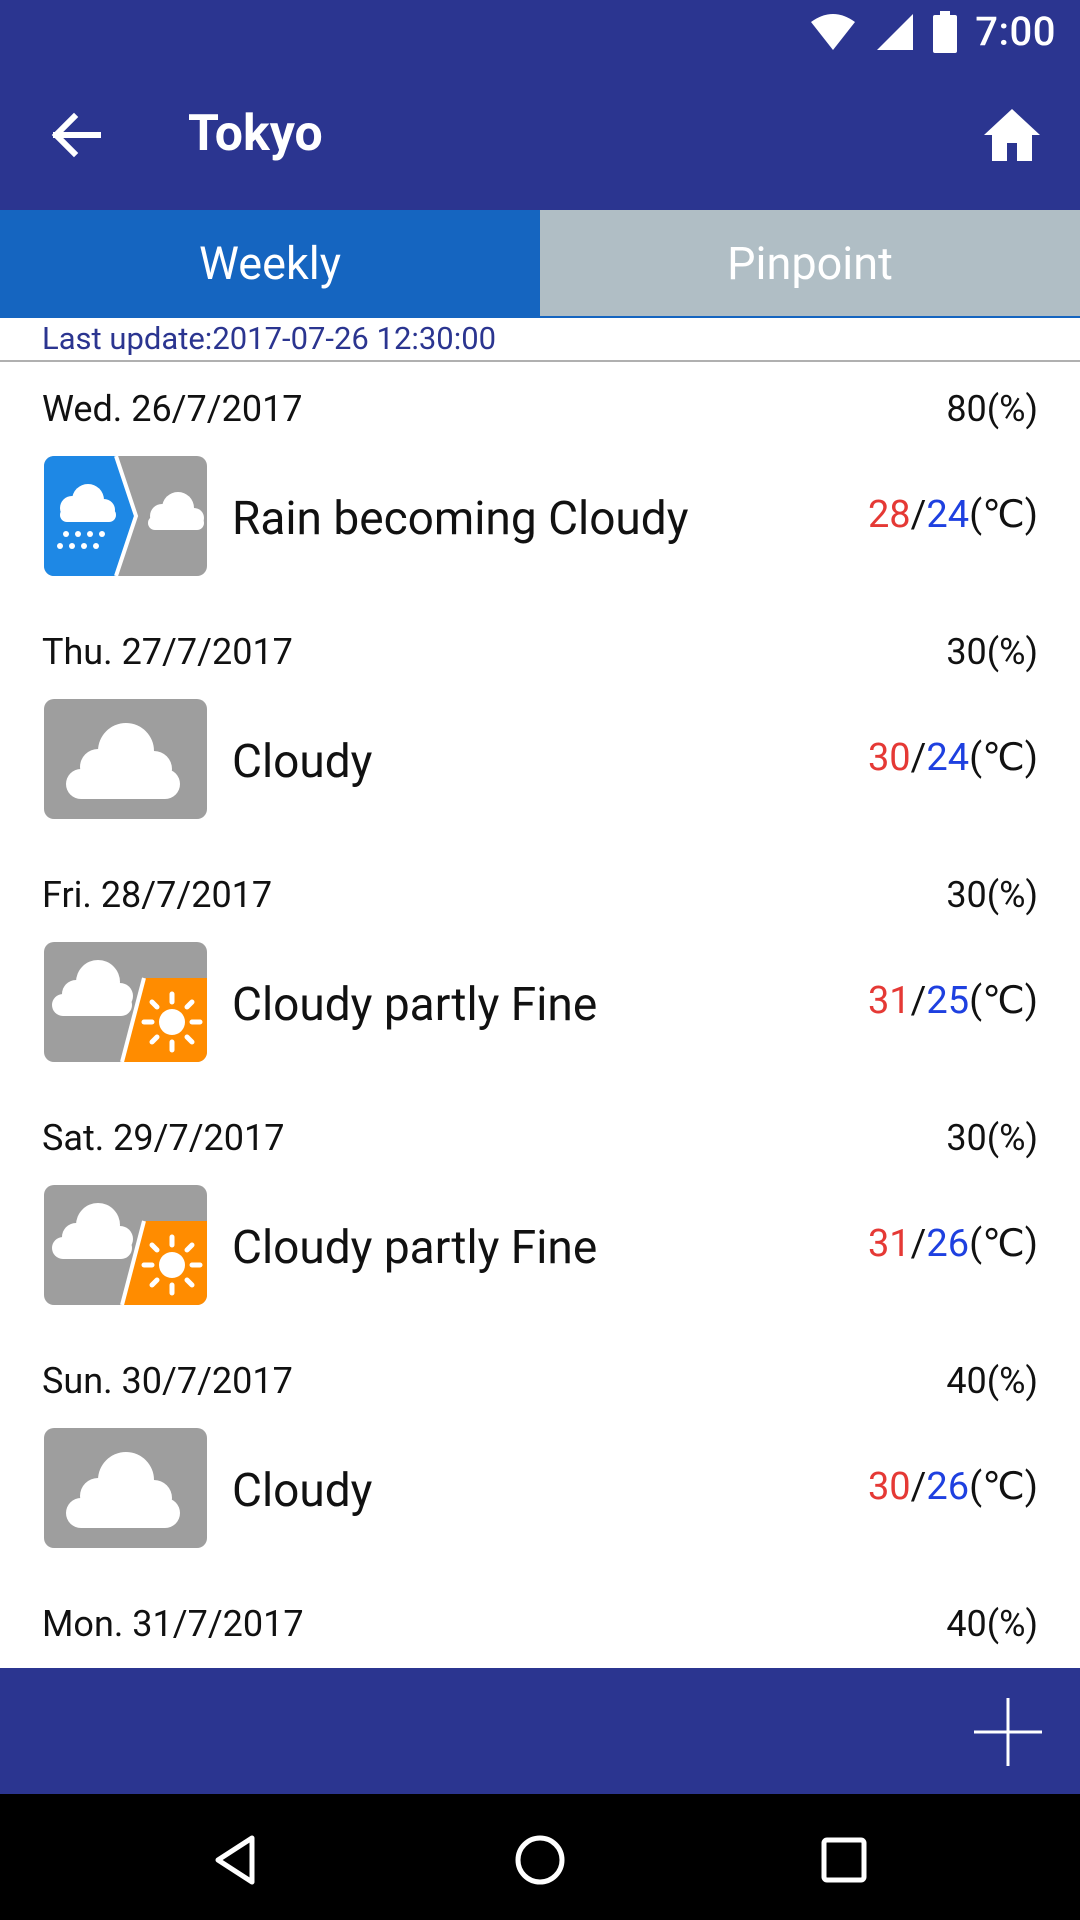 The height and width of the screenshot is (1920, 1080). Describe the element at coordinates (992, 409) in the screenshot. I see `precip-chance: 80(%)` at that location.